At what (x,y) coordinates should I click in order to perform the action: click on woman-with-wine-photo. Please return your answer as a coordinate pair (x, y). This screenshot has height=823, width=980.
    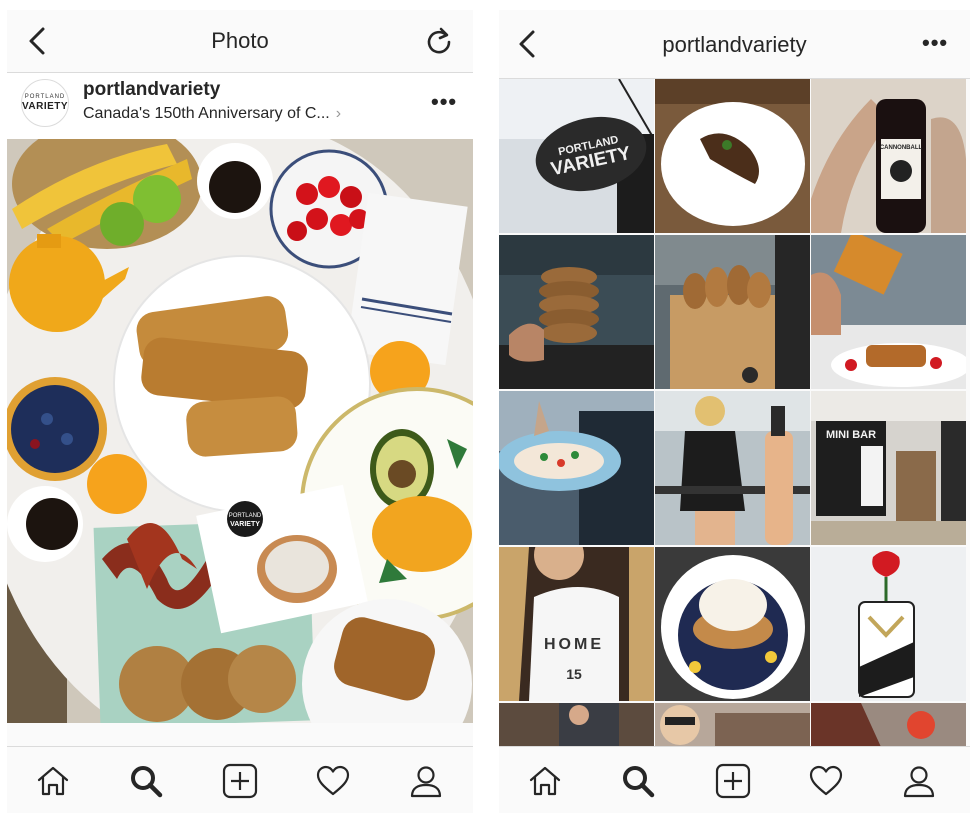
    Looking at the image, I should click on (732, 468).